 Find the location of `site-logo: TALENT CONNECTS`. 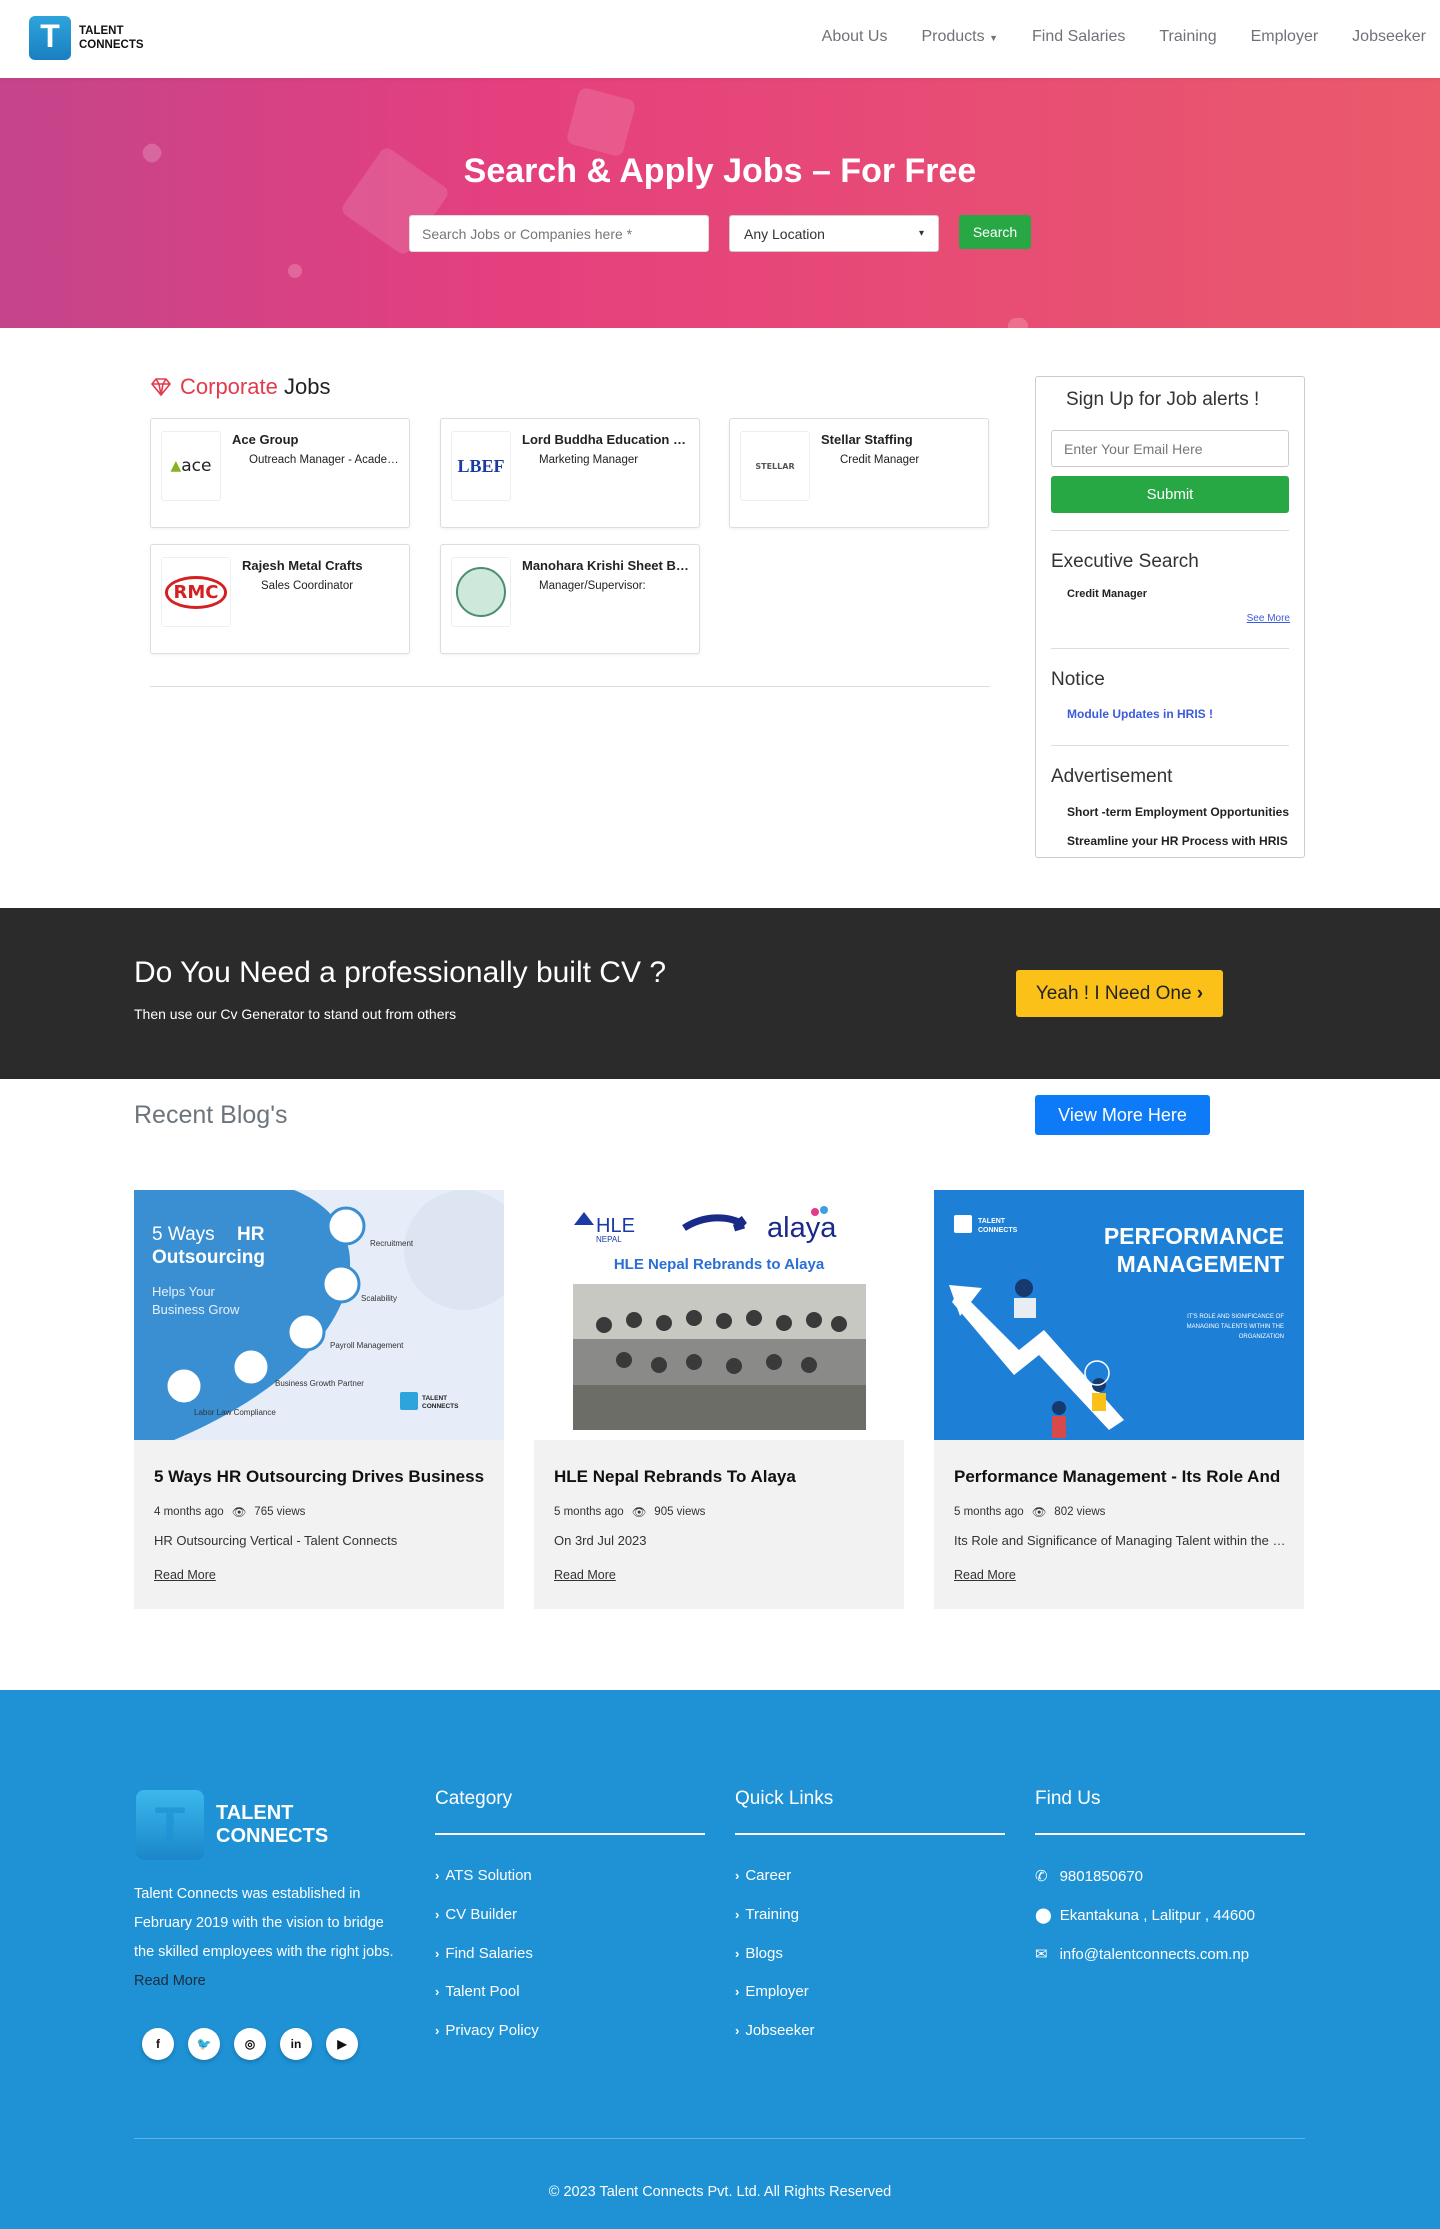

site-logo: TALENT CONNECTS is located at coordinates (86, 38).